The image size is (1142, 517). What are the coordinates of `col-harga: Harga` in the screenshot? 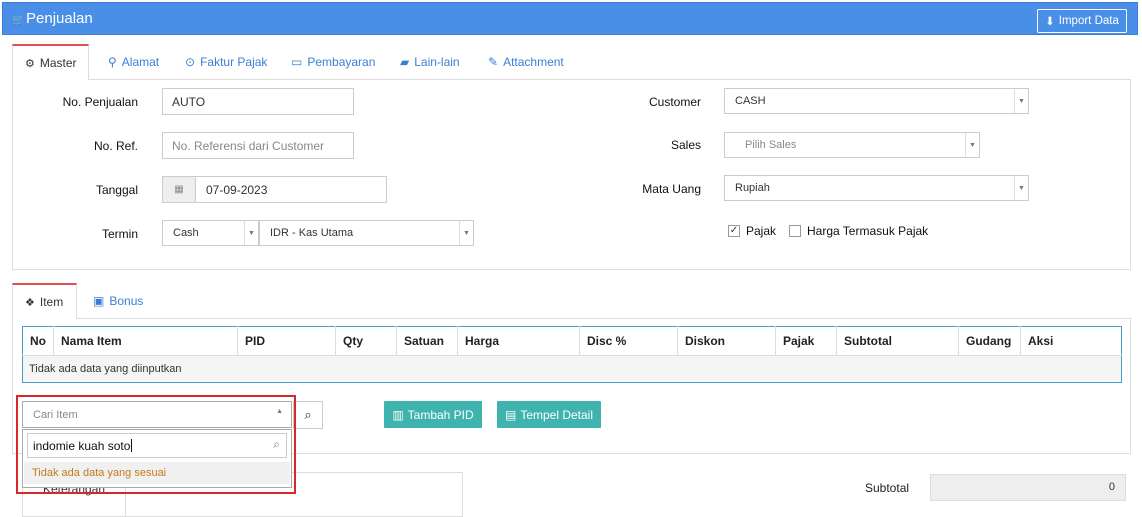 It's located at (518, 341).